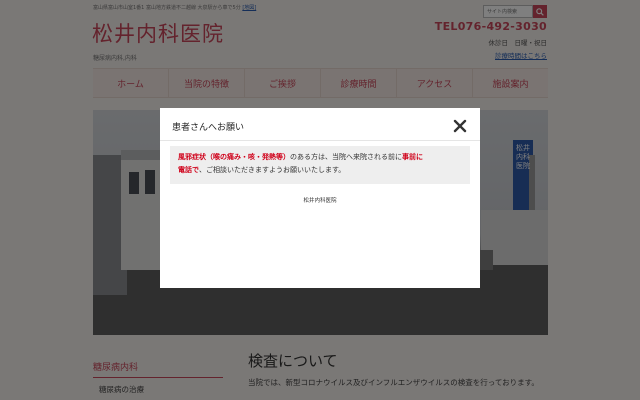 This screenshot has height=400, width=640. I want to click on notice-phone: 電話で, so click(188, 170).